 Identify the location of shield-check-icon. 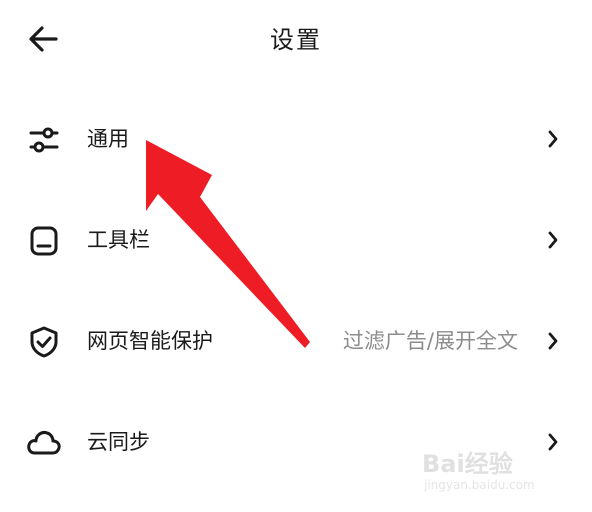
(44, 342).